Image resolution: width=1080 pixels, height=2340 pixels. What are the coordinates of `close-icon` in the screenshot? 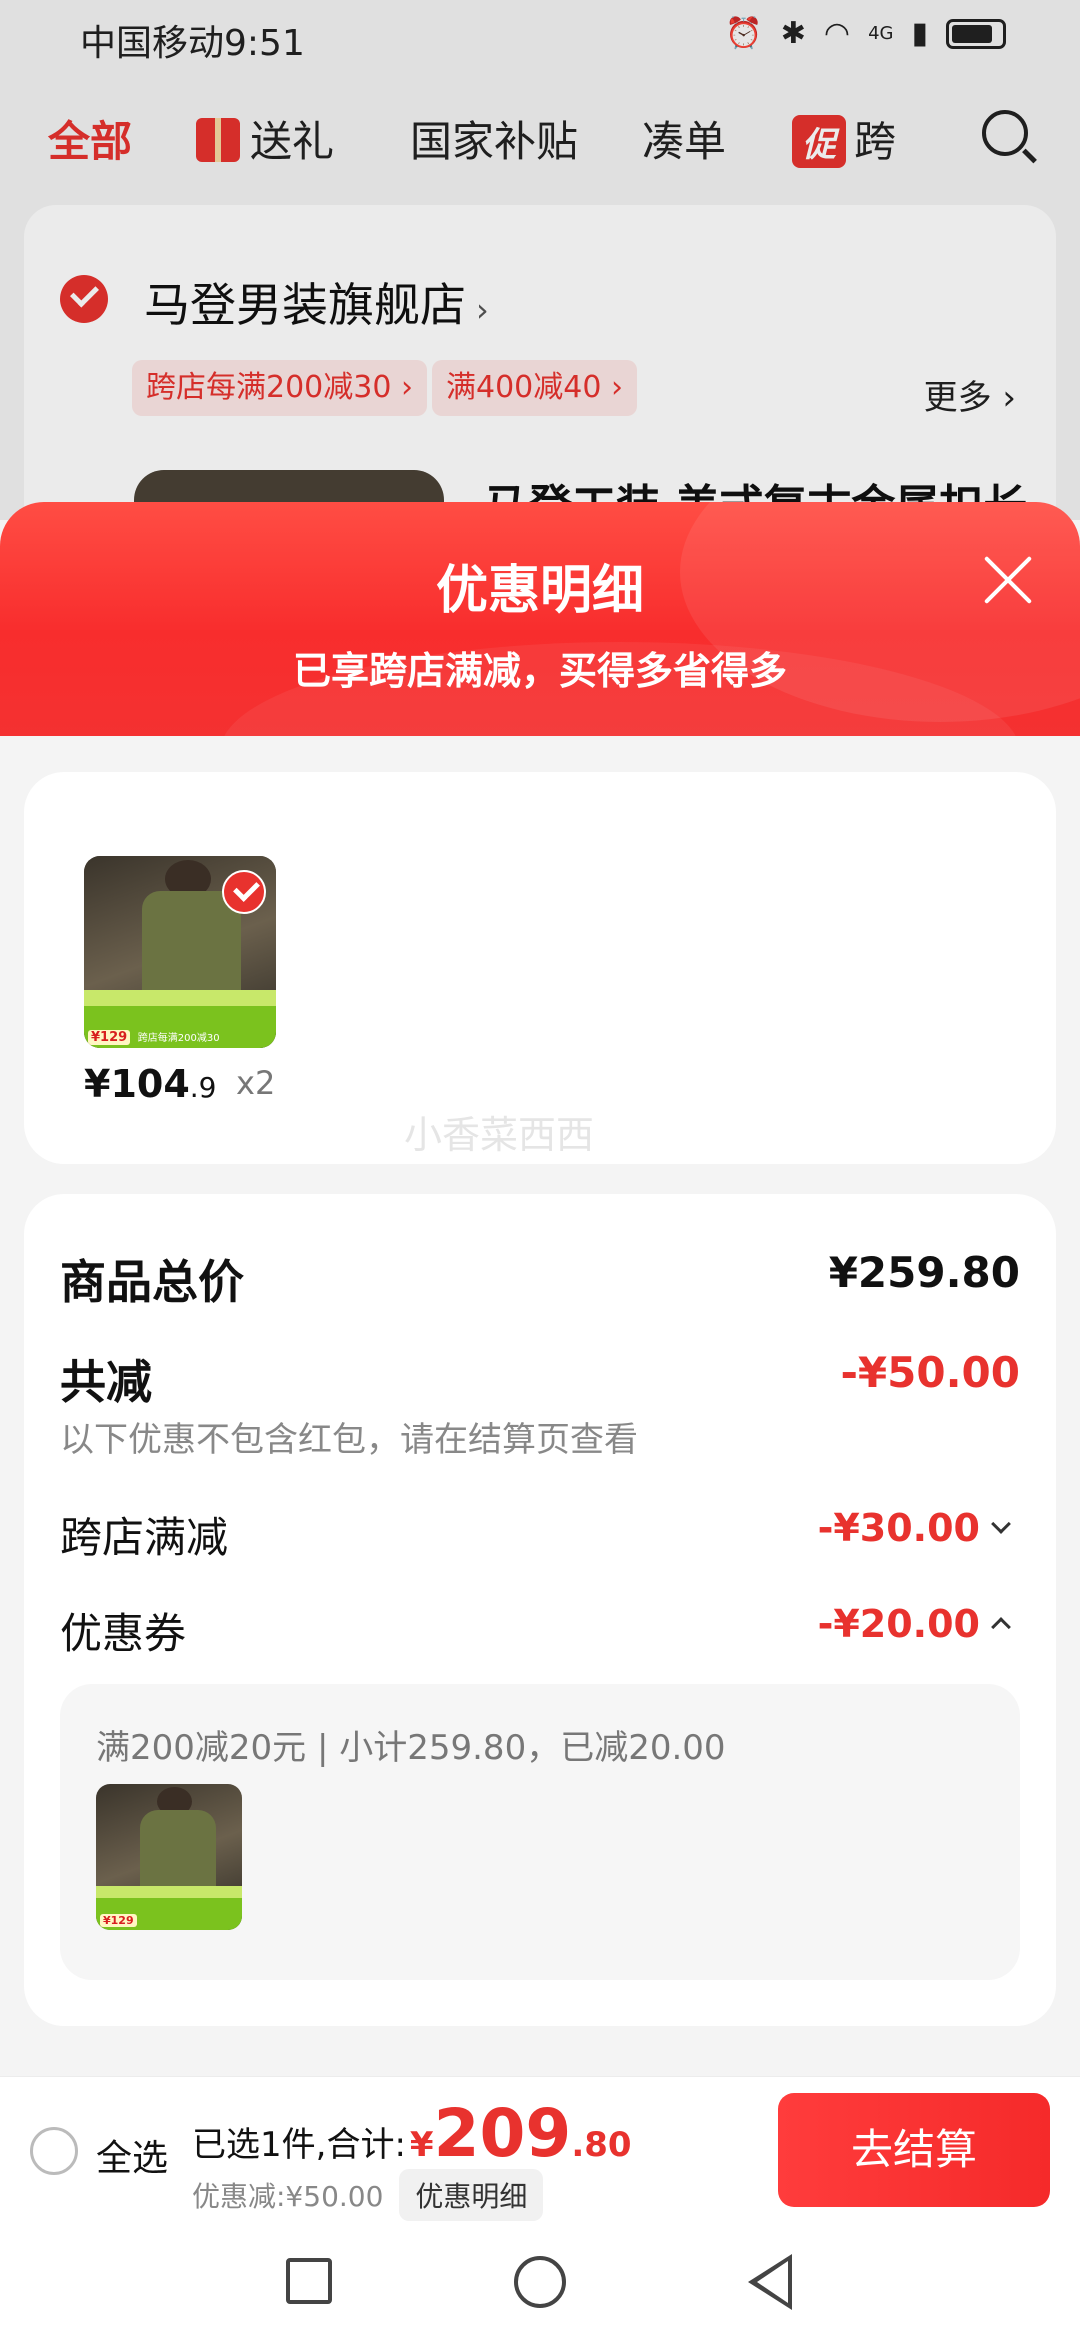 It's located at (1008, 580).